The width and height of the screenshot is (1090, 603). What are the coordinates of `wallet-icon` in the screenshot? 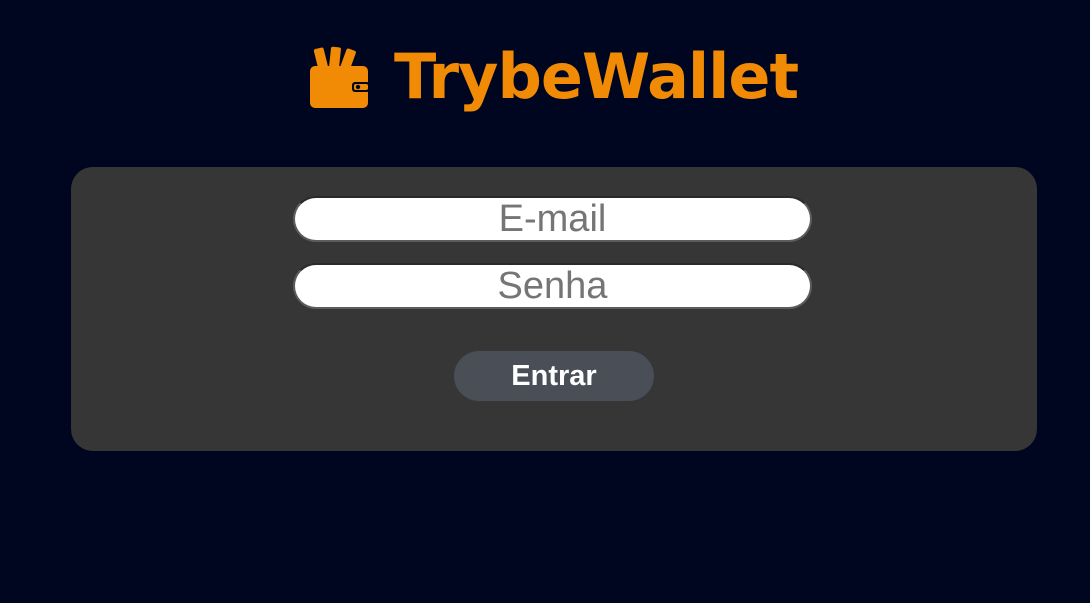 It's located at (340, 78).